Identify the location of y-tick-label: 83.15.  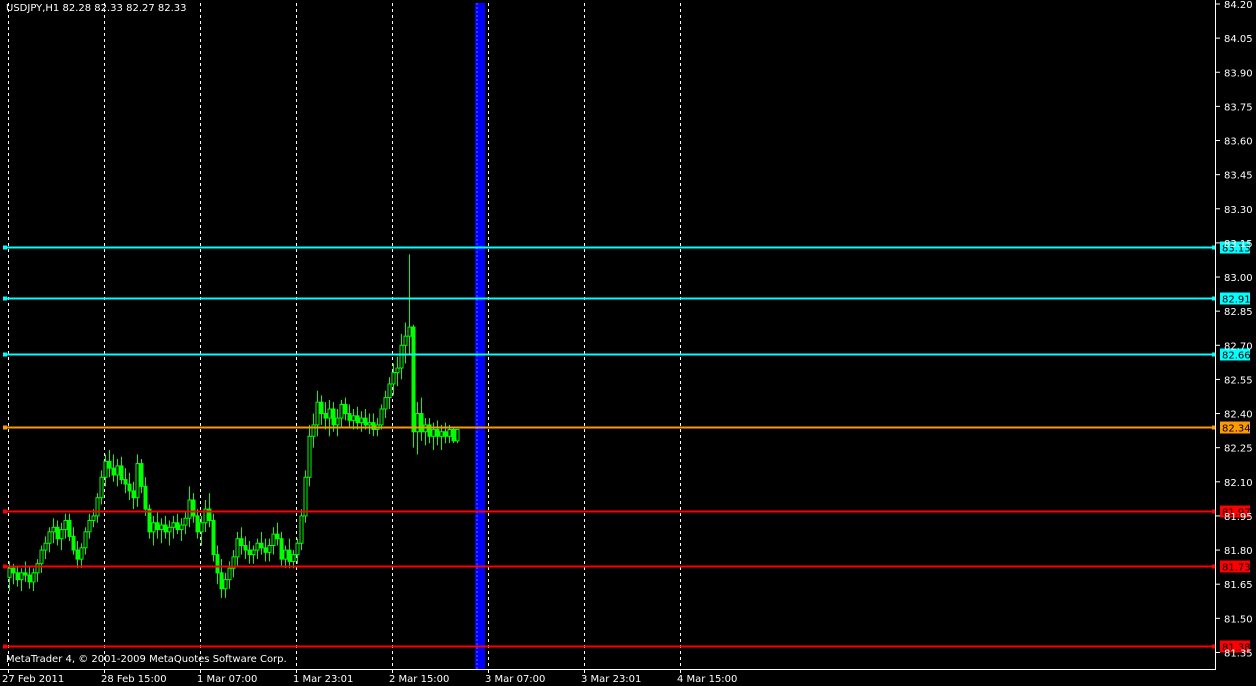
(1238, 244).